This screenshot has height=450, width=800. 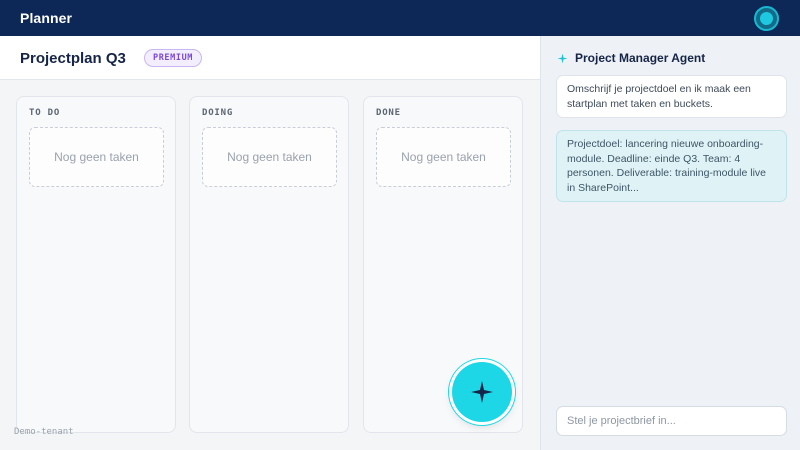 What do you see at coordinates (173, 58) in the screenshot?
I see `premium-badge: PREMIUM` at bounding box center [173, 58].